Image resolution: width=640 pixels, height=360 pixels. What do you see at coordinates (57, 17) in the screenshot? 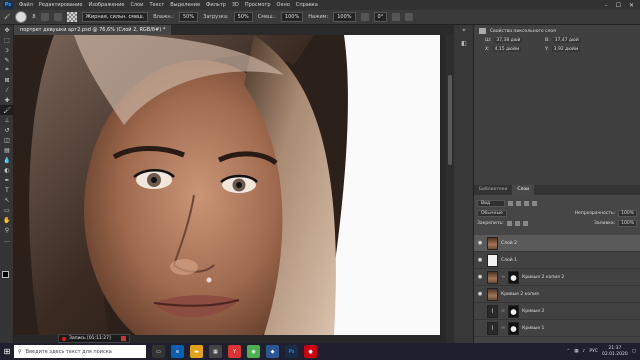
I see `current-load-swatch-icon` at bounding box center [57, 17].